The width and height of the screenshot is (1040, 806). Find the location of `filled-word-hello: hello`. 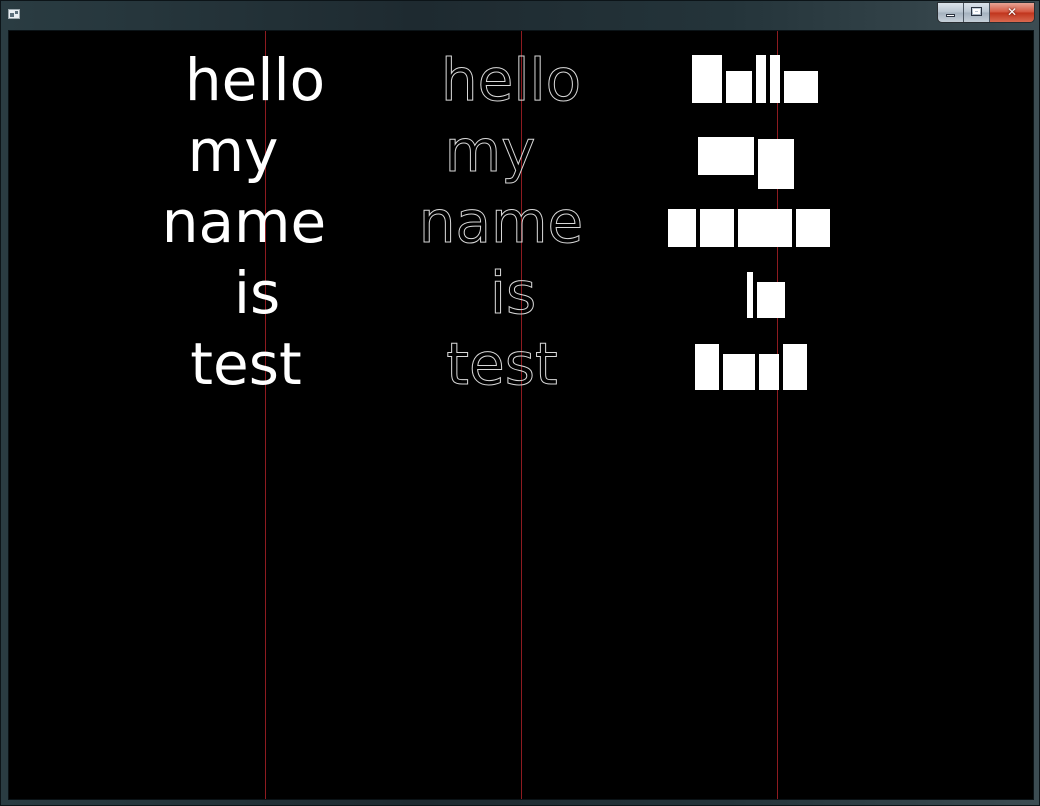

filled-word-hello: hello is located at coordinates (255, 80).